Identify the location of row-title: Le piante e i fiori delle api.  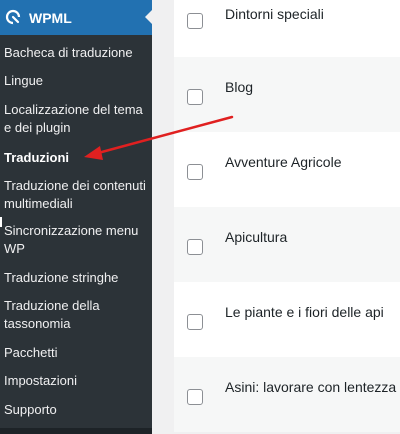
(304, 312).